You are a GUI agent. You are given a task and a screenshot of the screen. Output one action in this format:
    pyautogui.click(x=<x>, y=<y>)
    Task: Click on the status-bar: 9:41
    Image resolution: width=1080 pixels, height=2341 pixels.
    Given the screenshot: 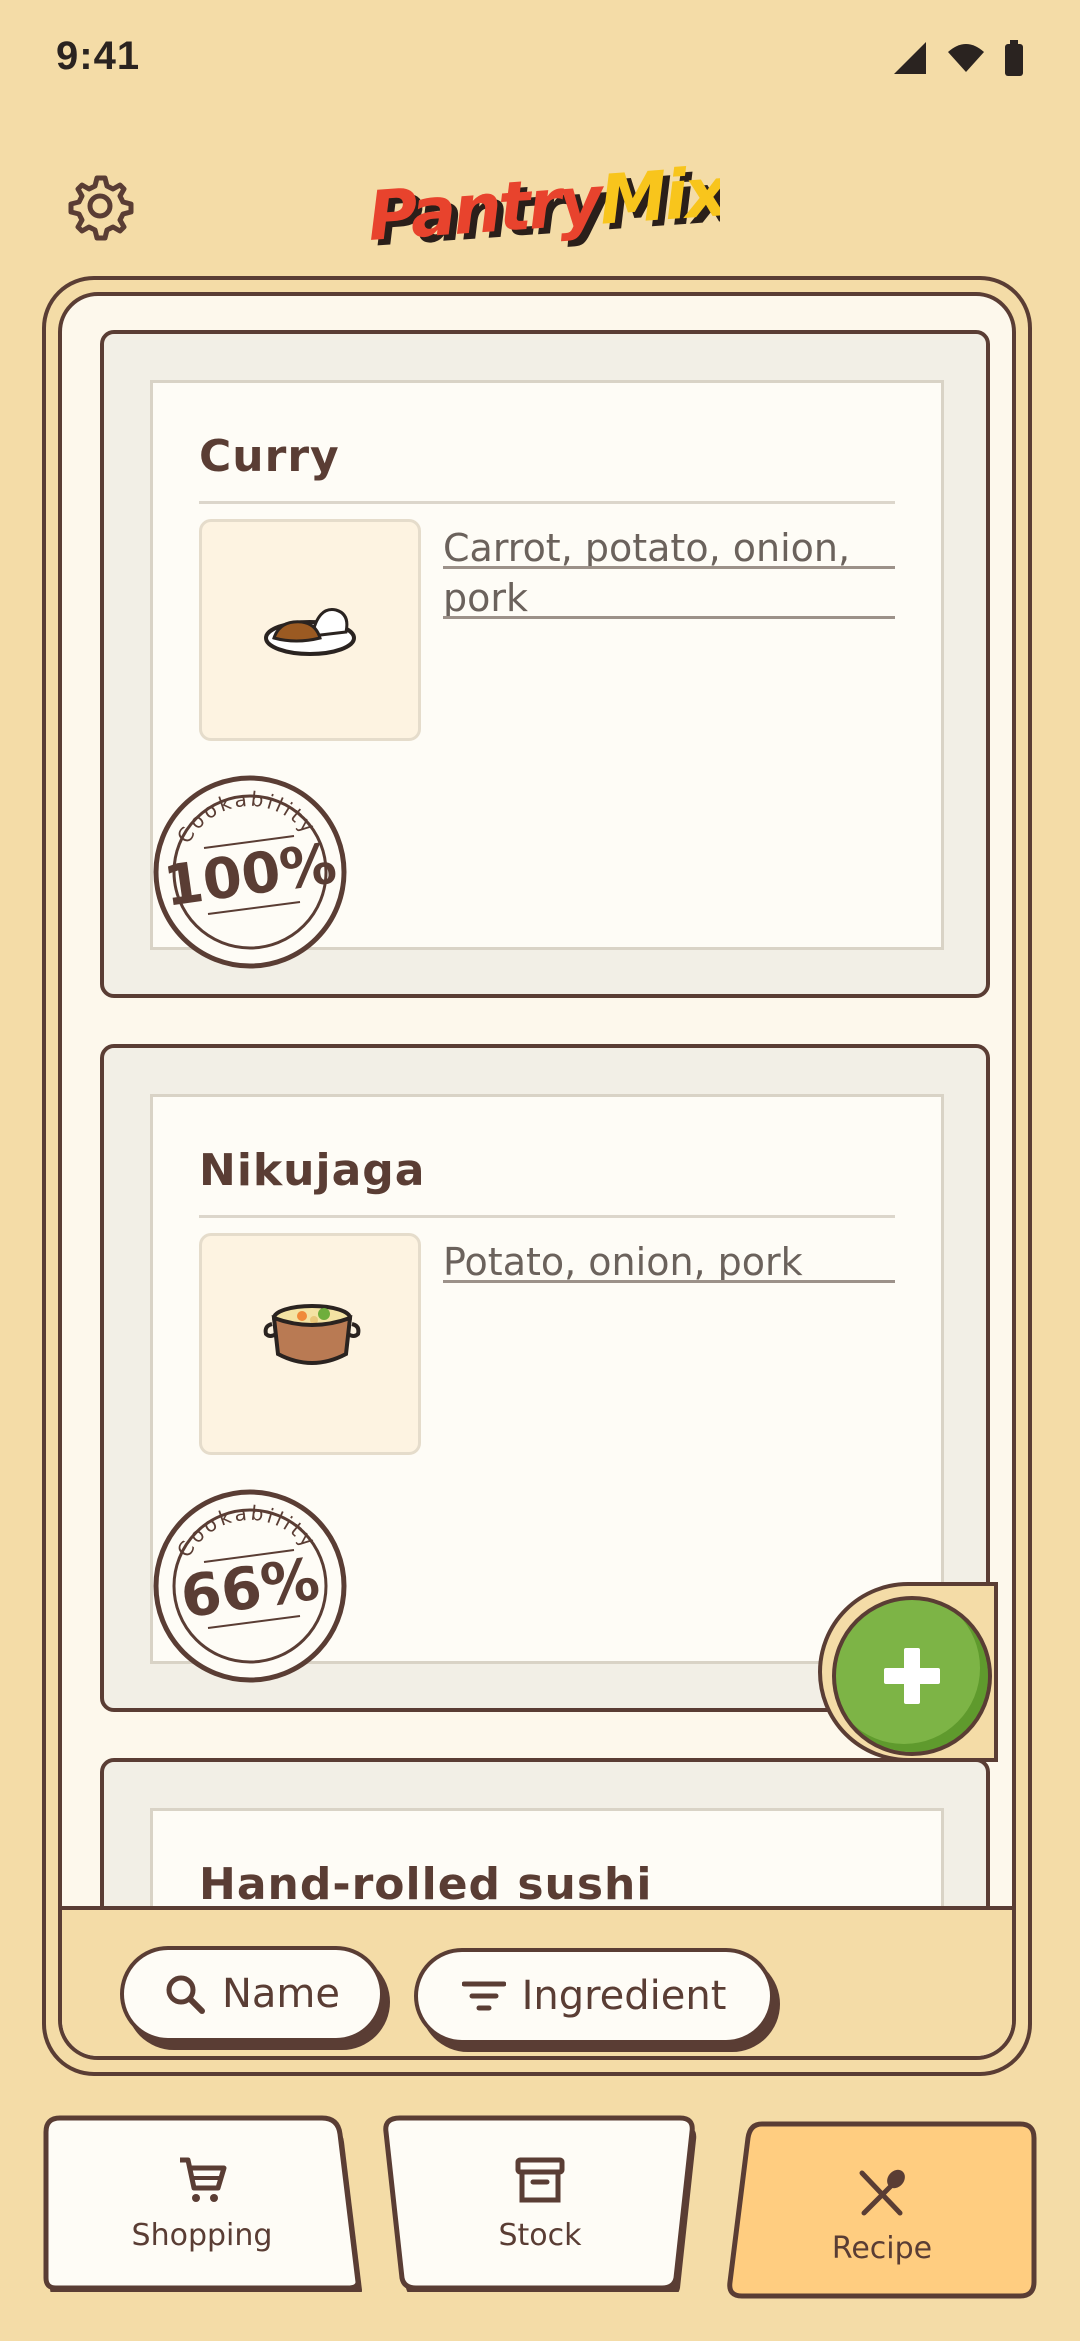 What is the action you would take?
    pyautogui.click(x=540, y=60)
    